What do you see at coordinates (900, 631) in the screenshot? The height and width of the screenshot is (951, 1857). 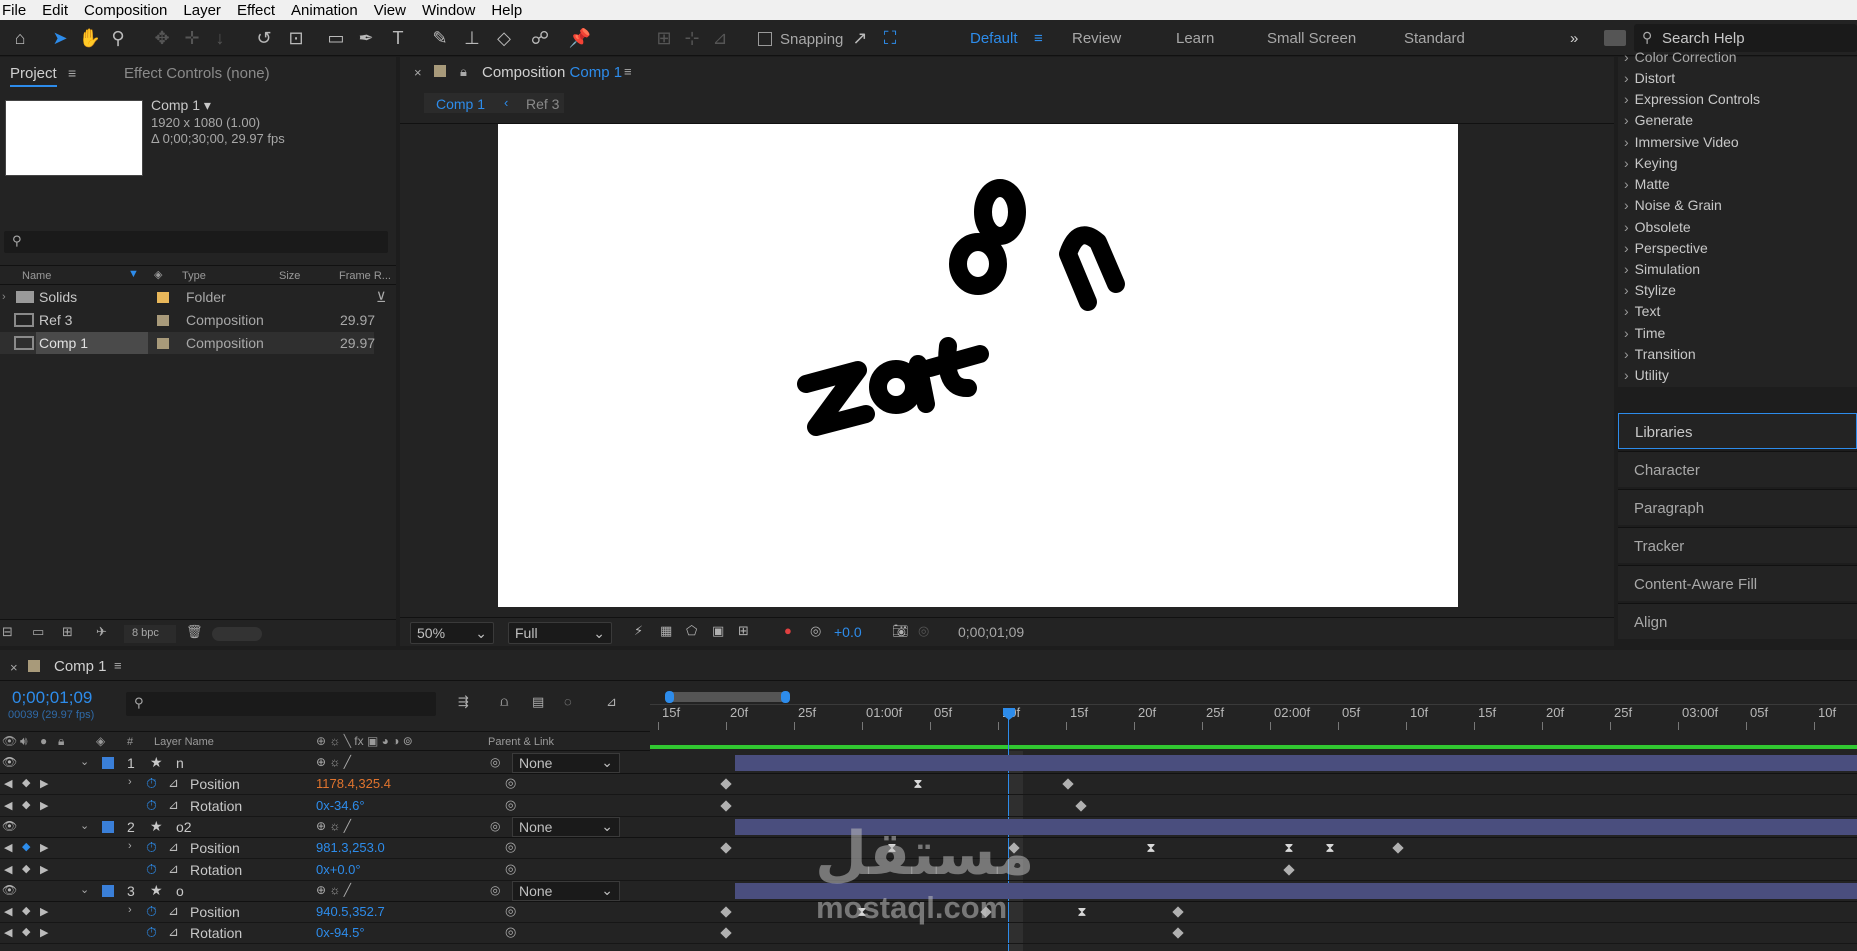 I see `snapshot-camera-icon: 📷︎` at bounding box center [900, 631].